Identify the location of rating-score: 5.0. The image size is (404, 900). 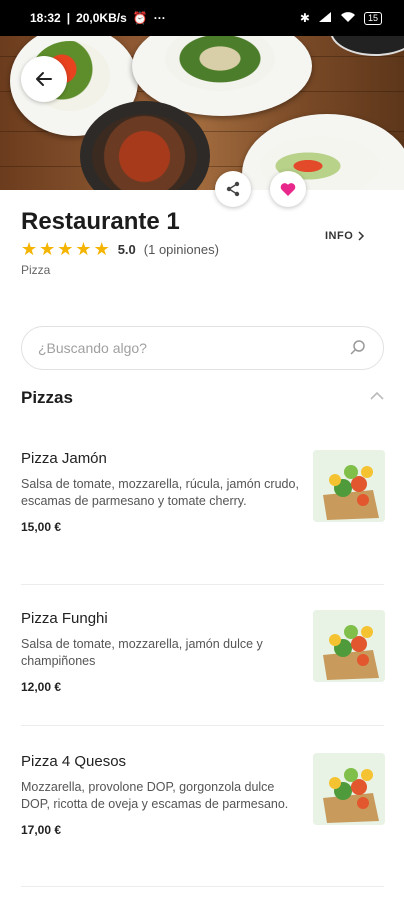
(126, 249).